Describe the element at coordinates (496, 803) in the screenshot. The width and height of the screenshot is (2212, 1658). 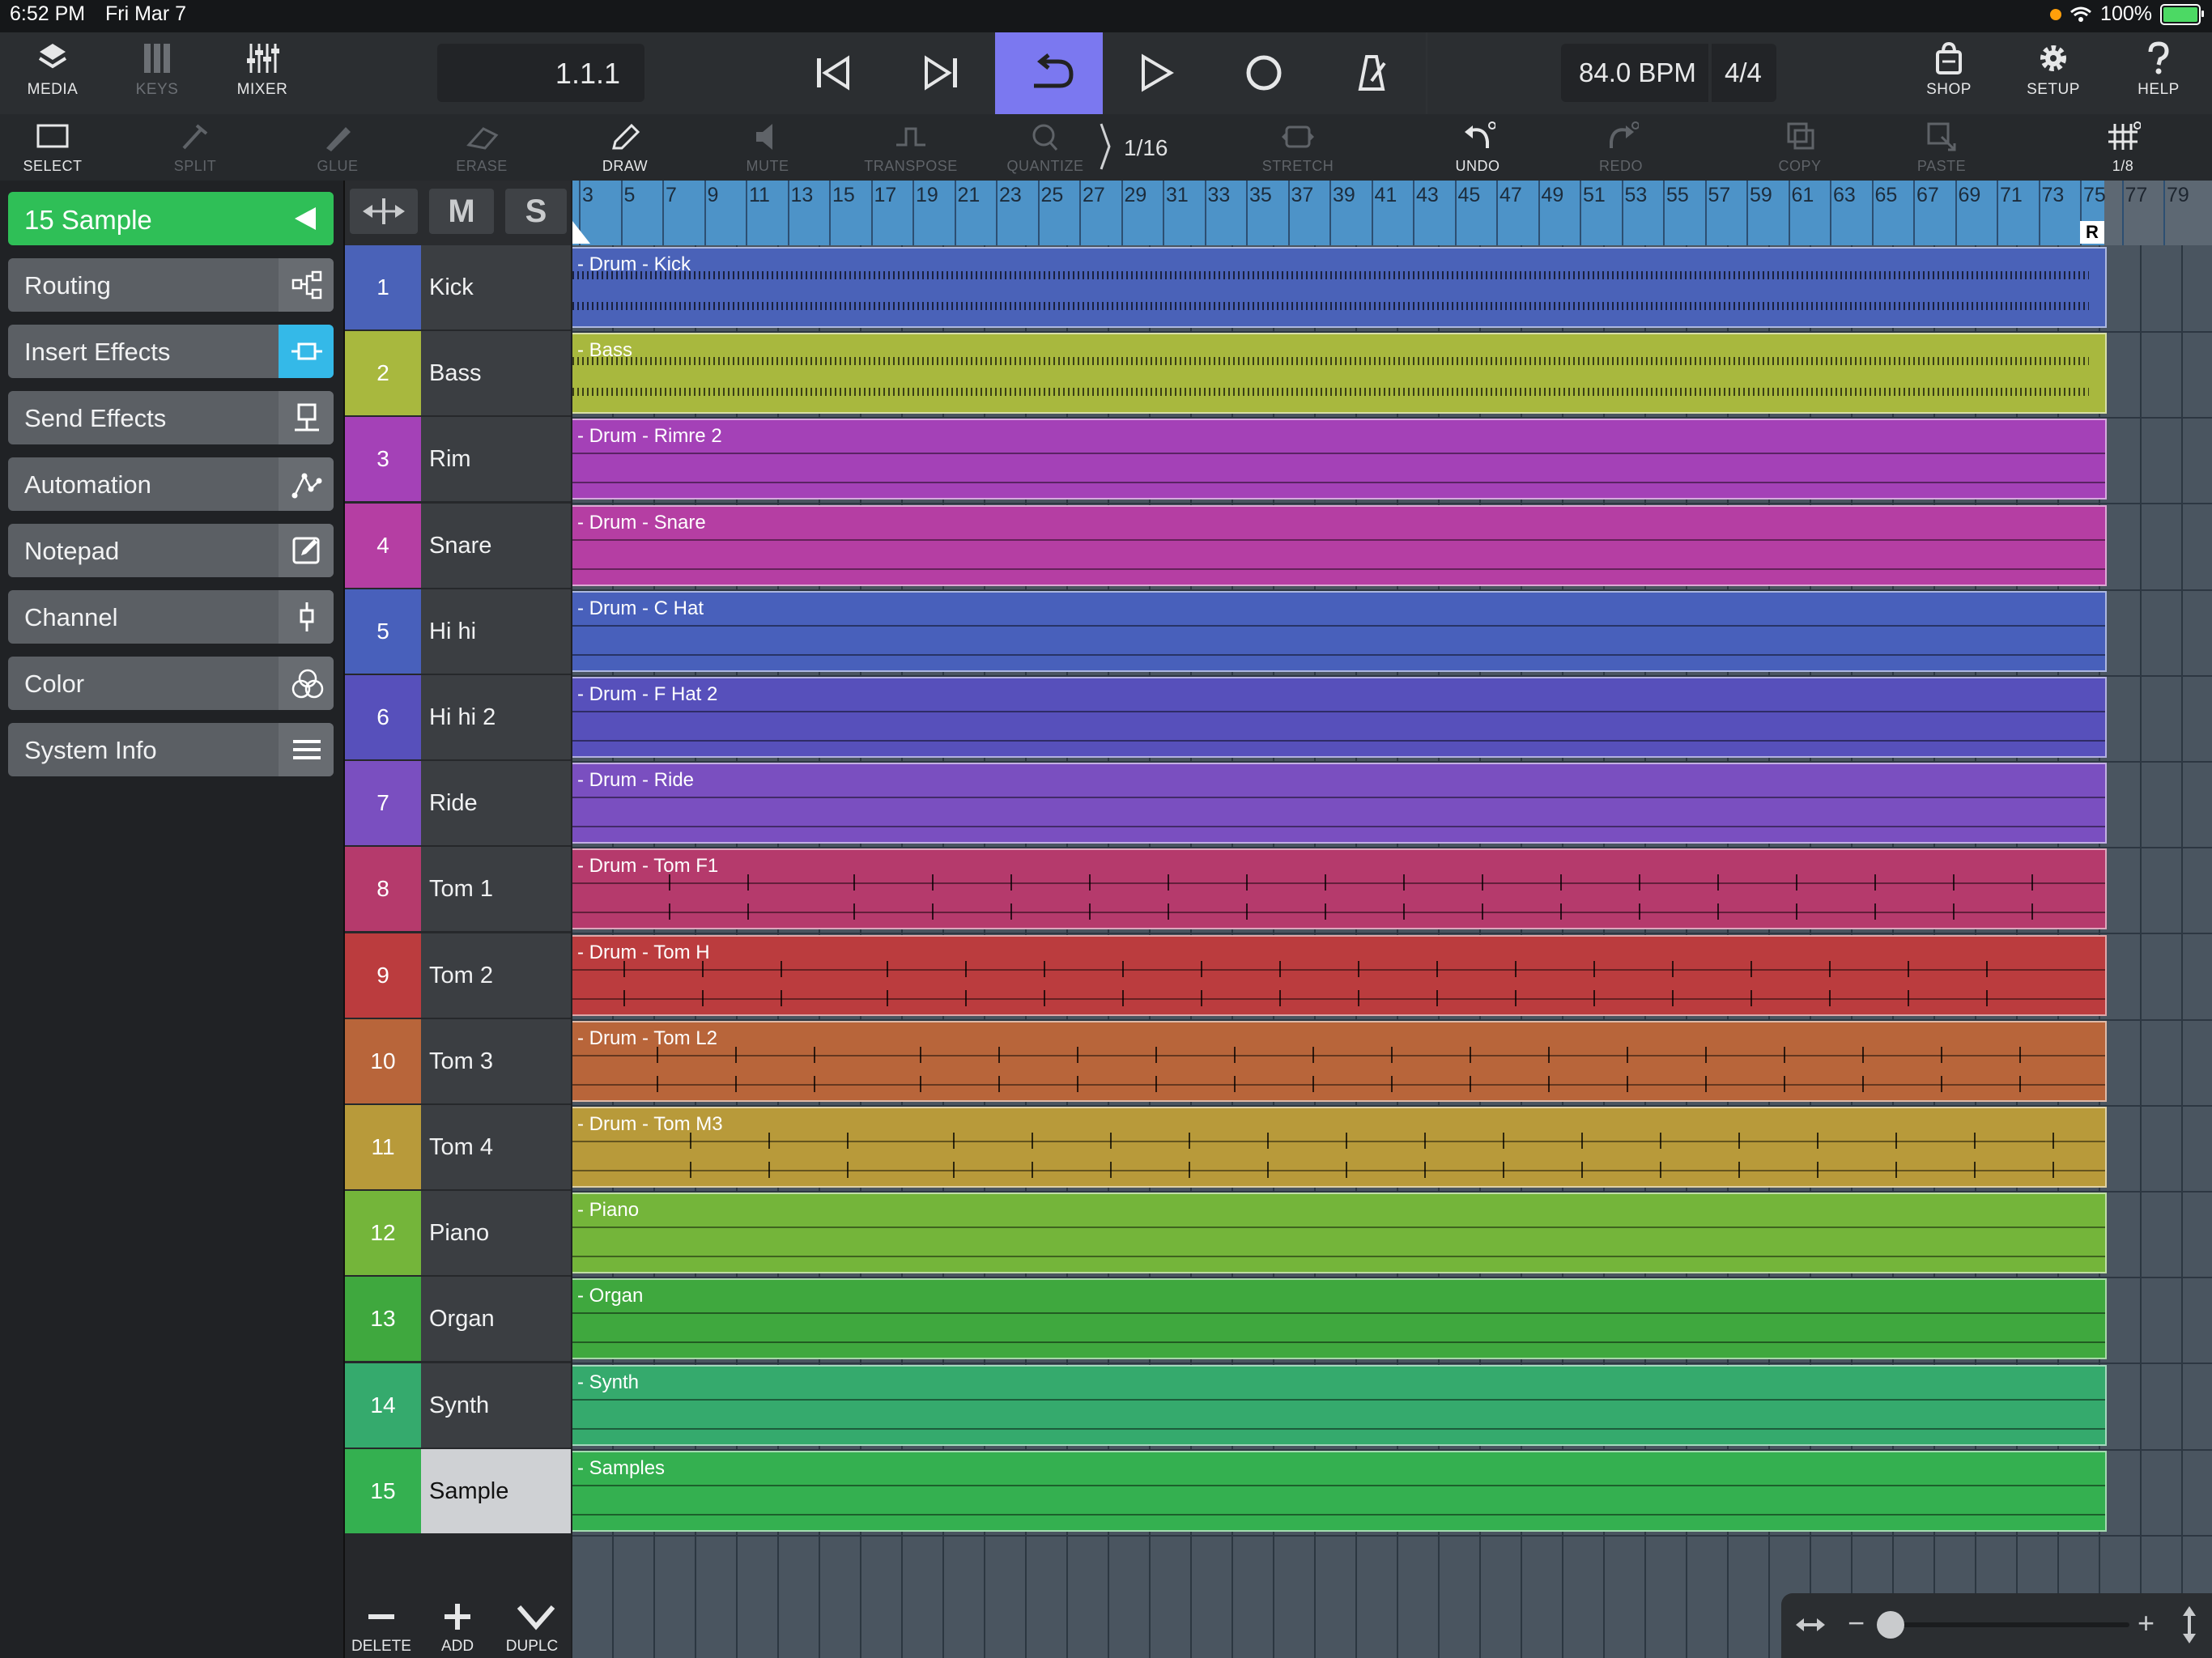
I see `track-name-cell: Ride` at that location.